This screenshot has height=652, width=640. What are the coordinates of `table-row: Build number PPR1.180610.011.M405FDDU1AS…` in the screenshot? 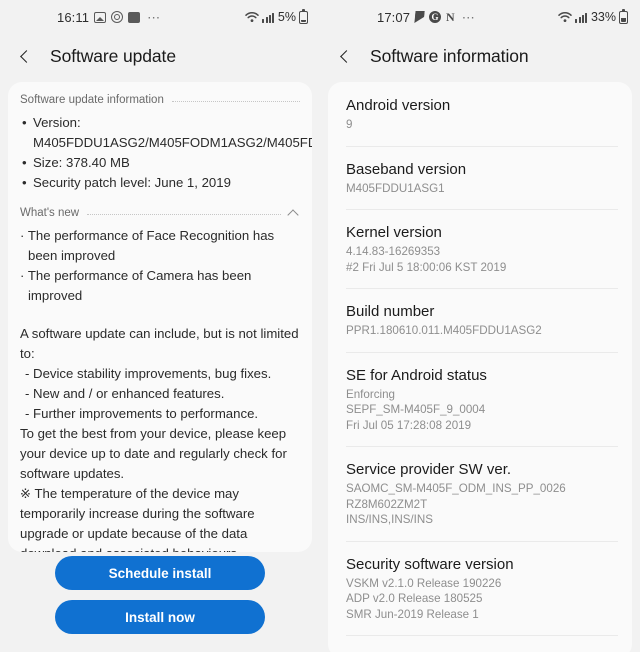 It's located at (480, 320).